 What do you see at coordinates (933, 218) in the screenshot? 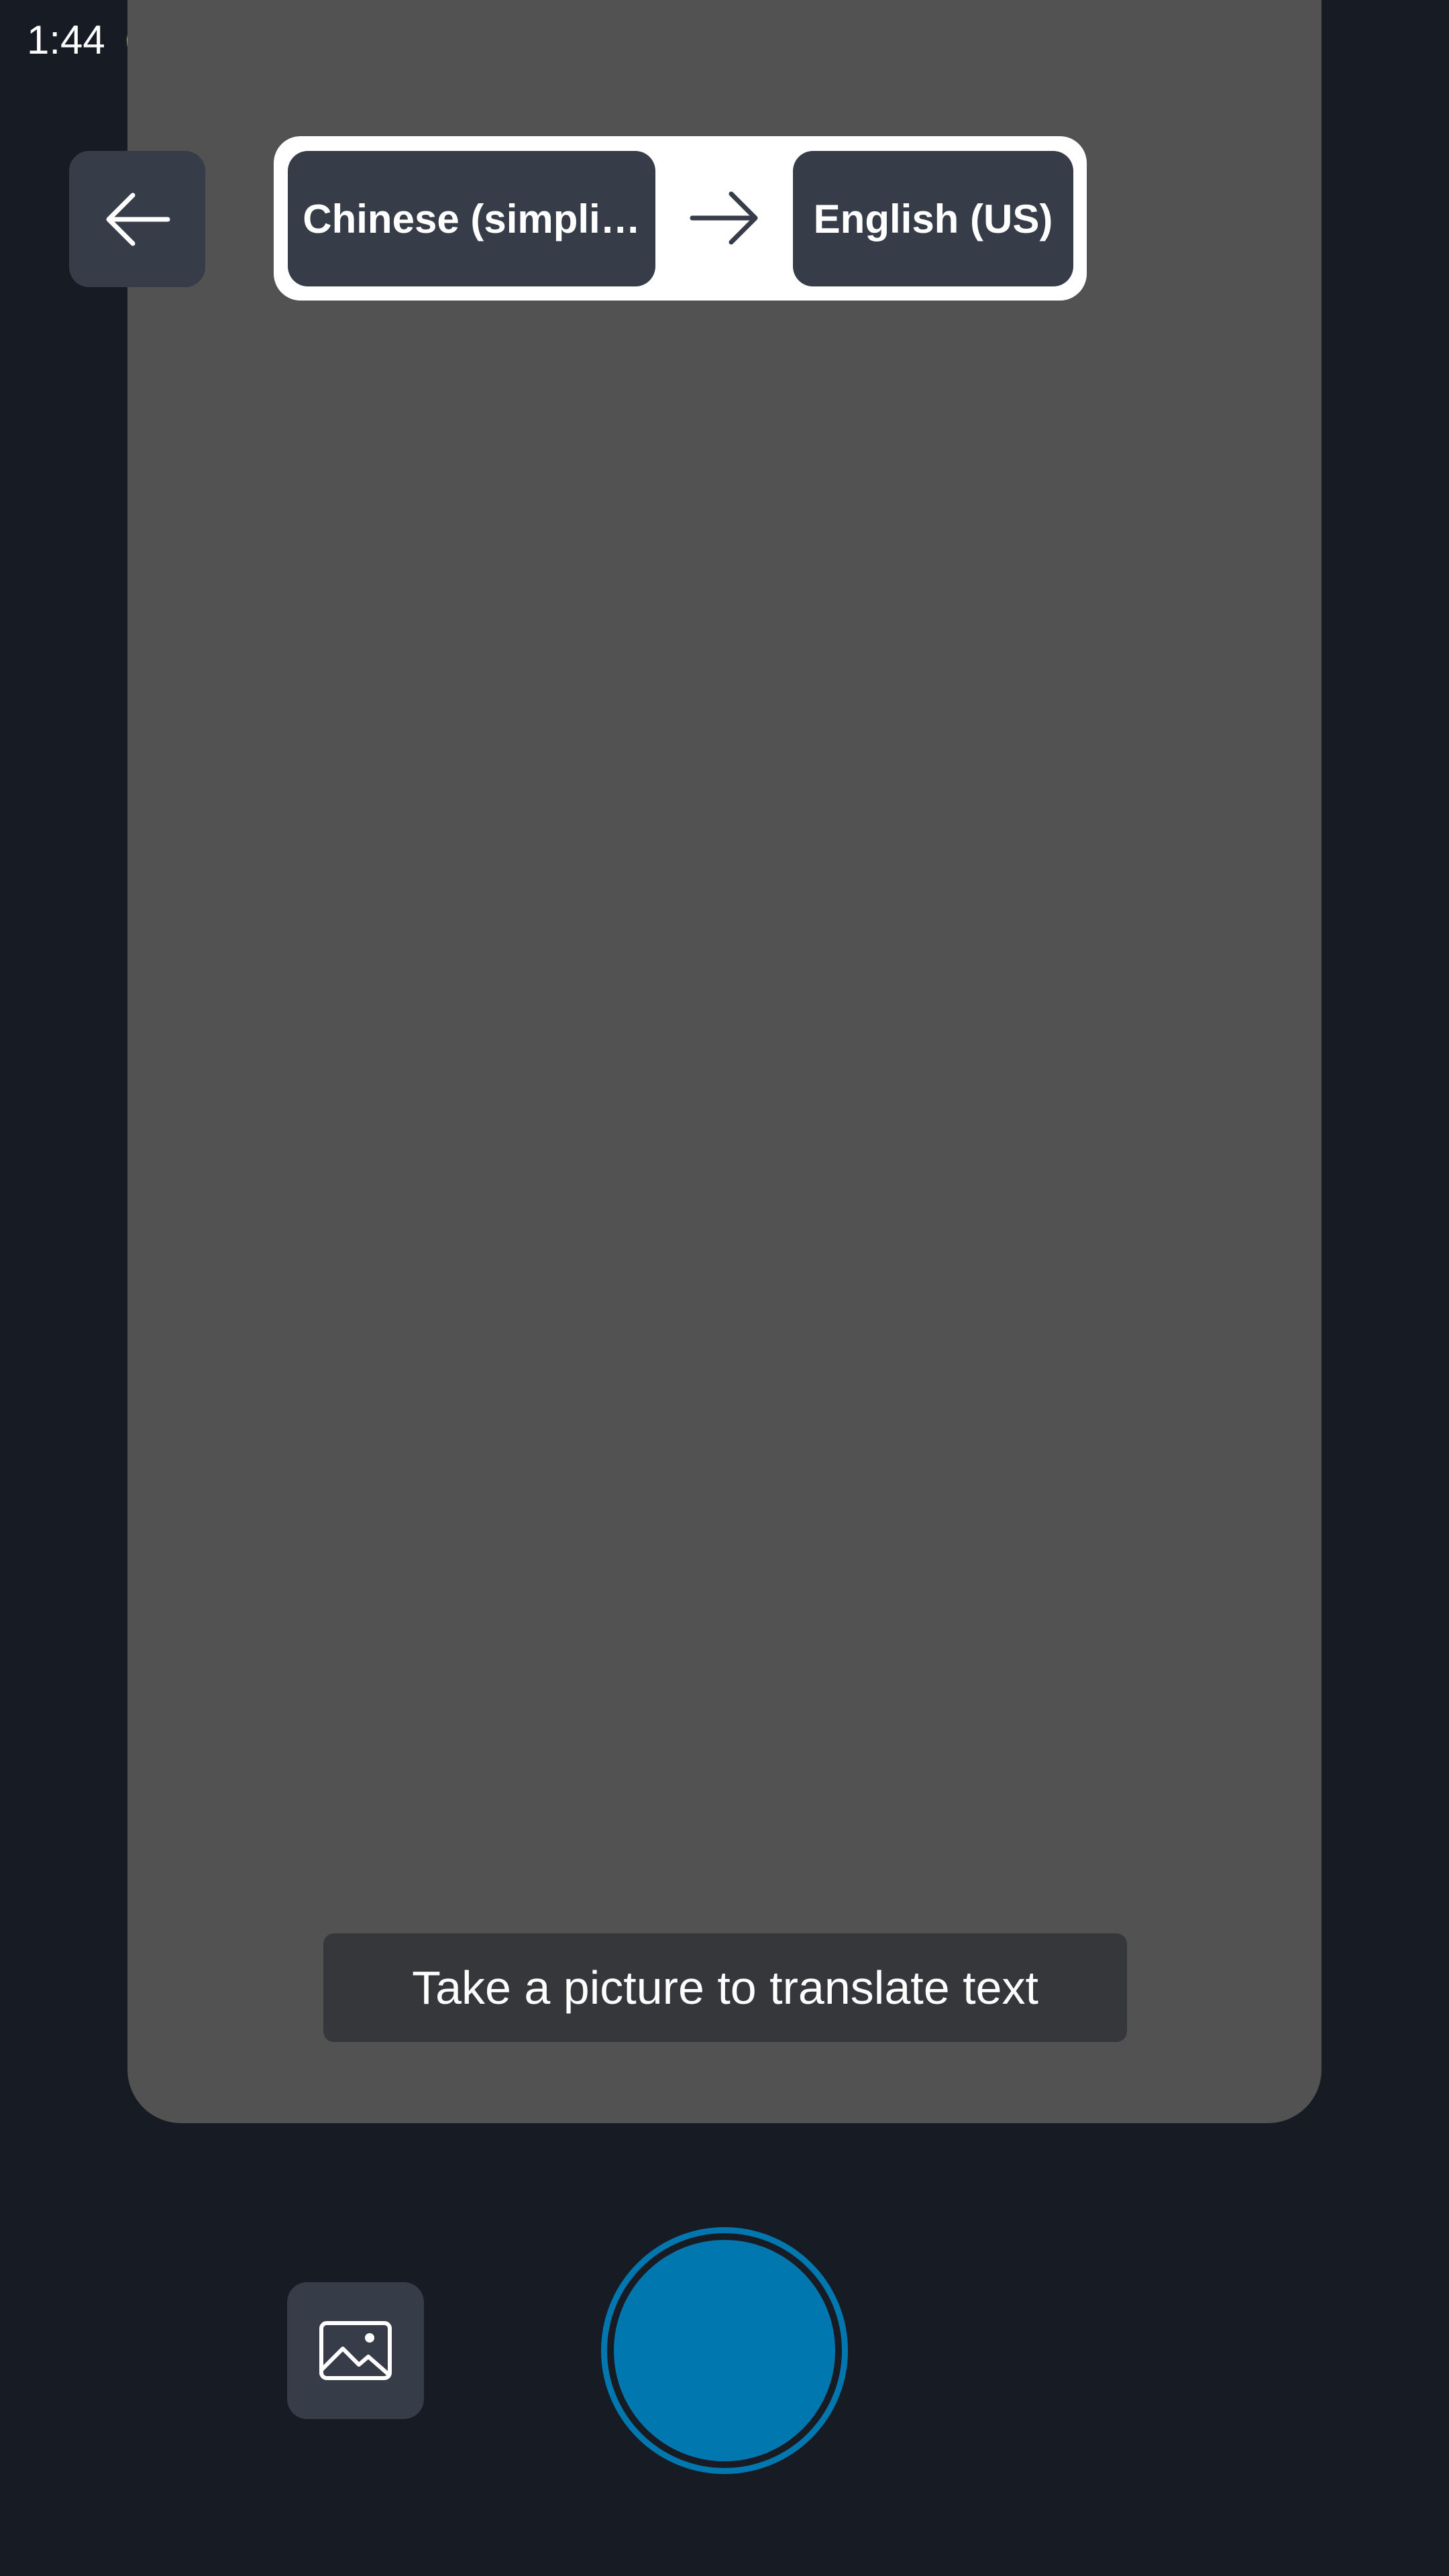
I see `target-language-button: English (US)` at bounding box center [933, 218].